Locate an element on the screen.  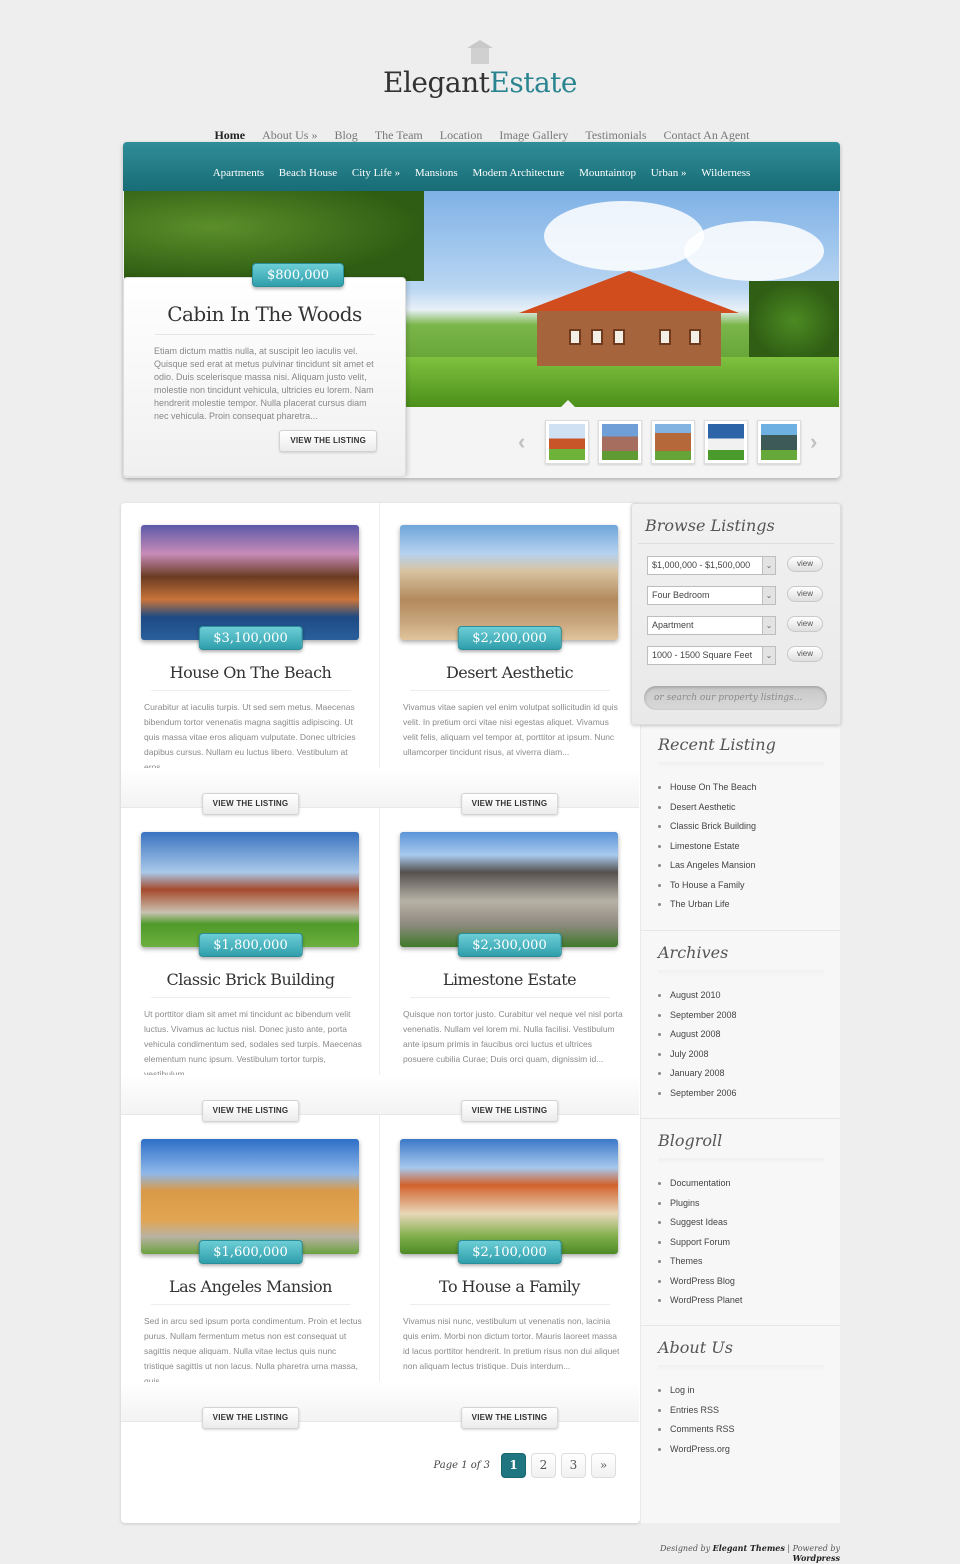
archive-link: August 2008 is located at coordinates (749, 1039).